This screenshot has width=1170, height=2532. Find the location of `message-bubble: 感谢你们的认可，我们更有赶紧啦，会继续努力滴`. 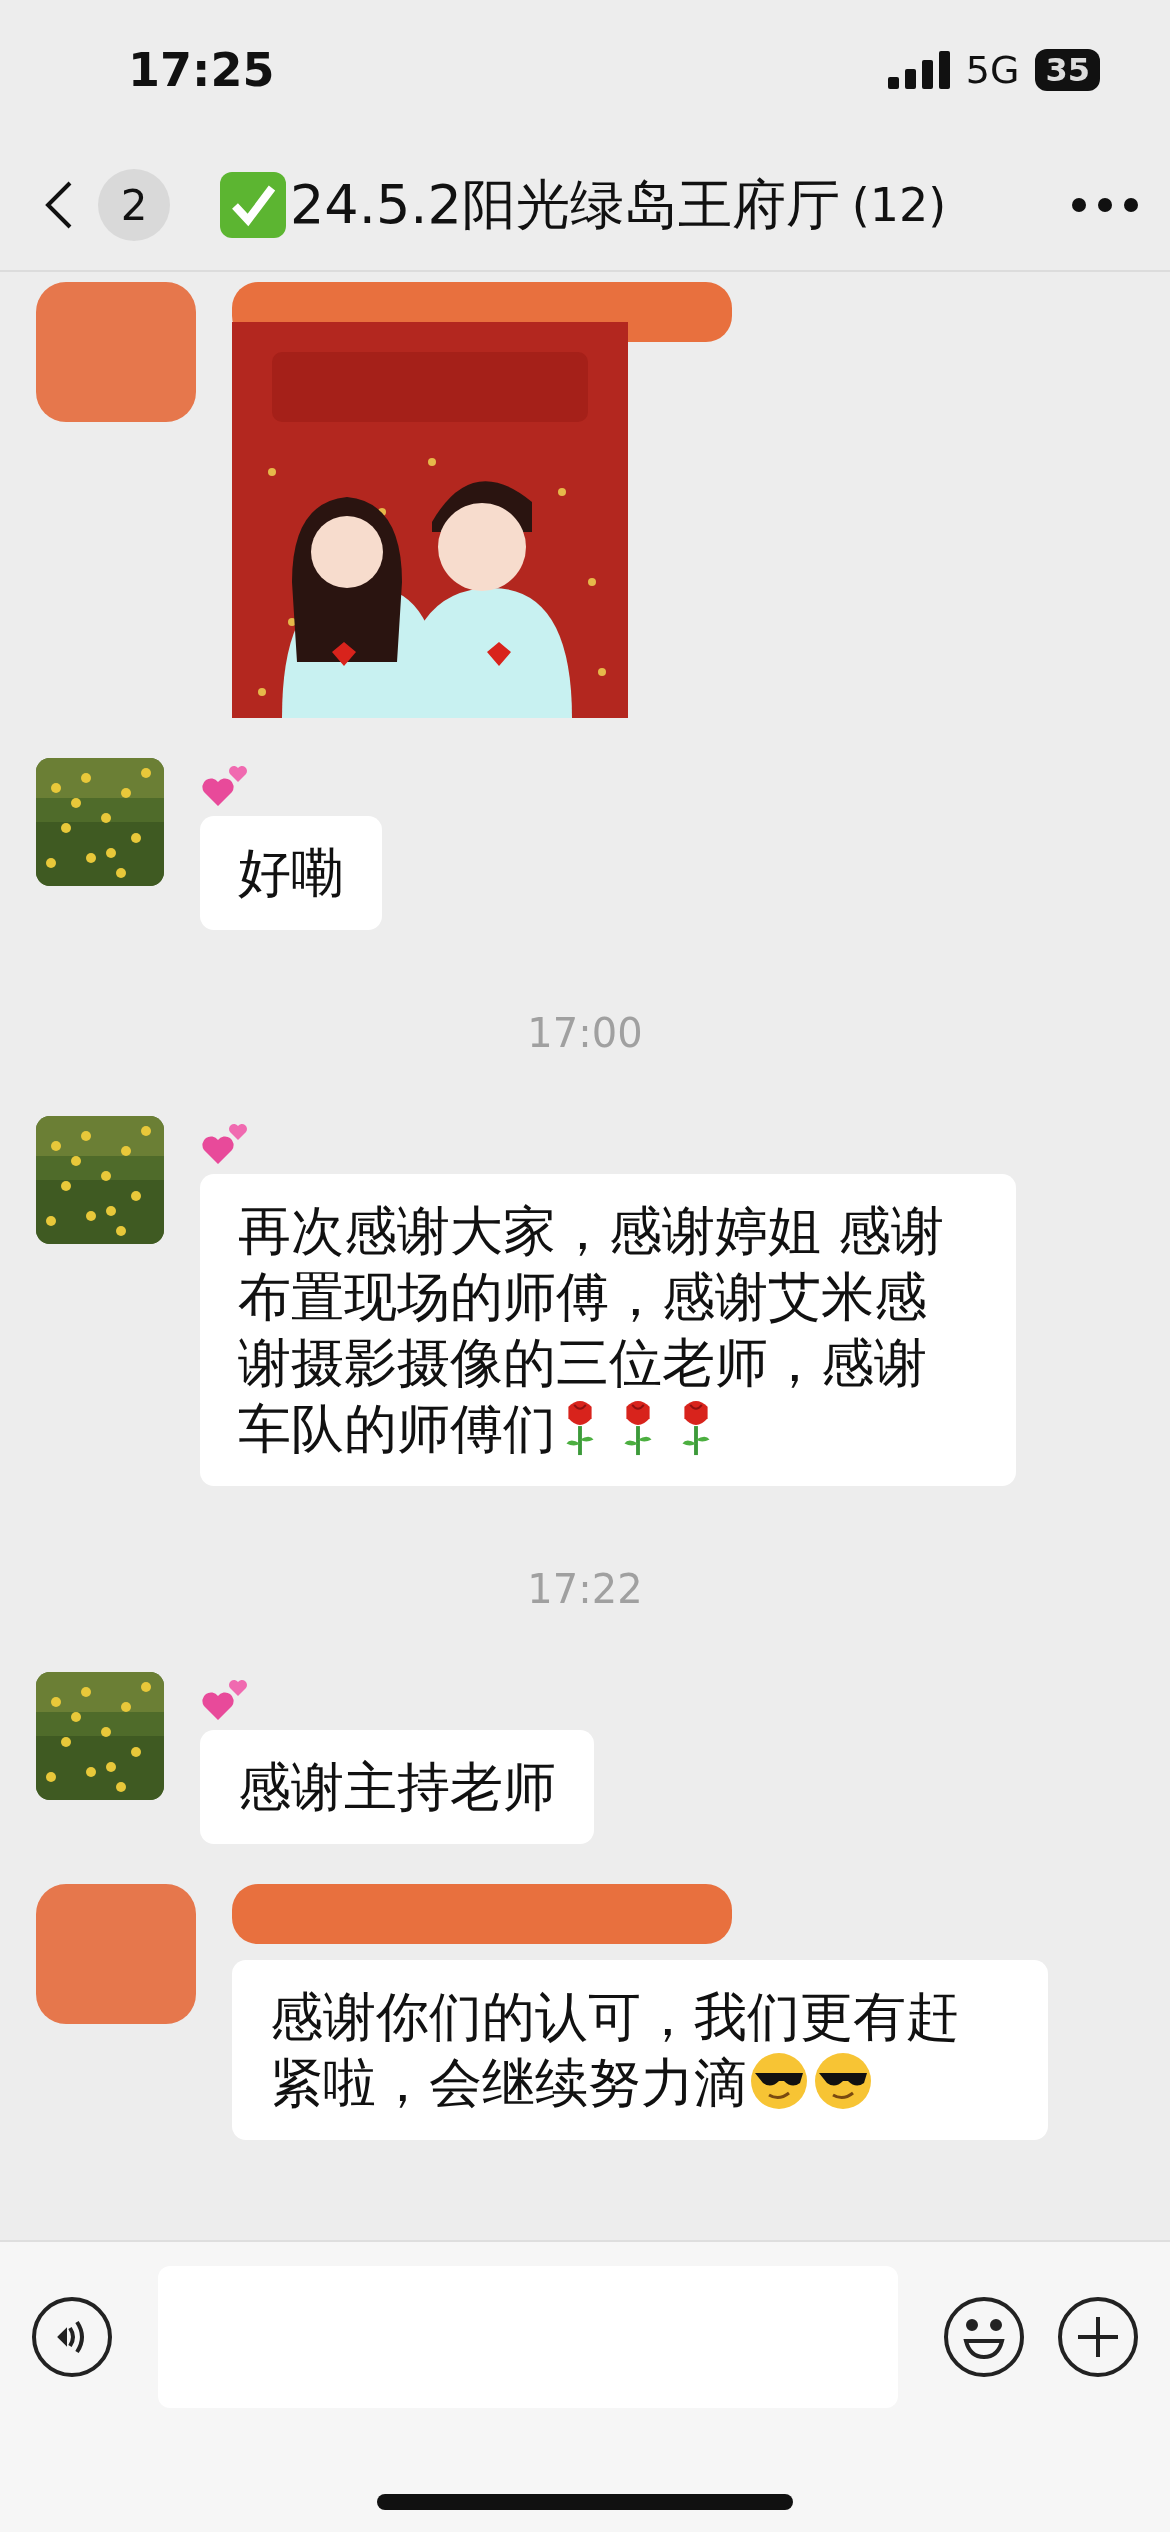

message-bubble: 感谢你们的认可，我们更有赶紧啦，会继续努力滴 is located at coordinates (640, 2050).